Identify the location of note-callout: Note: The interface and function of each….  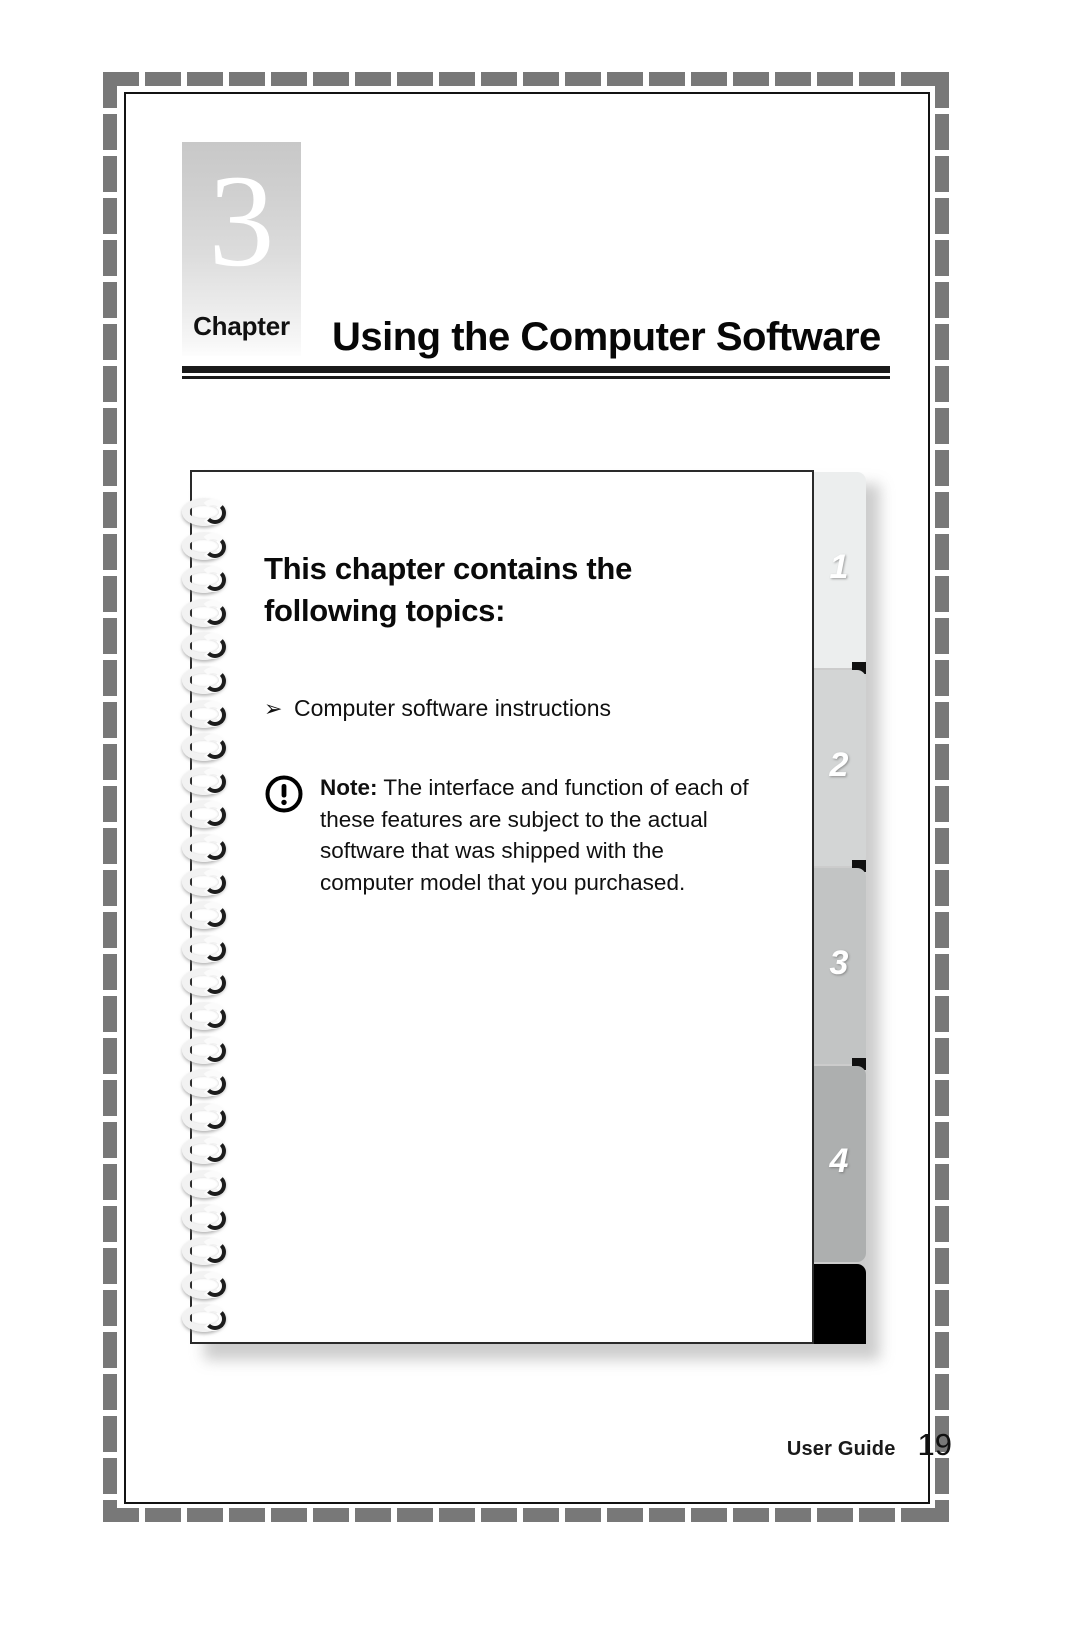
(524, 836).